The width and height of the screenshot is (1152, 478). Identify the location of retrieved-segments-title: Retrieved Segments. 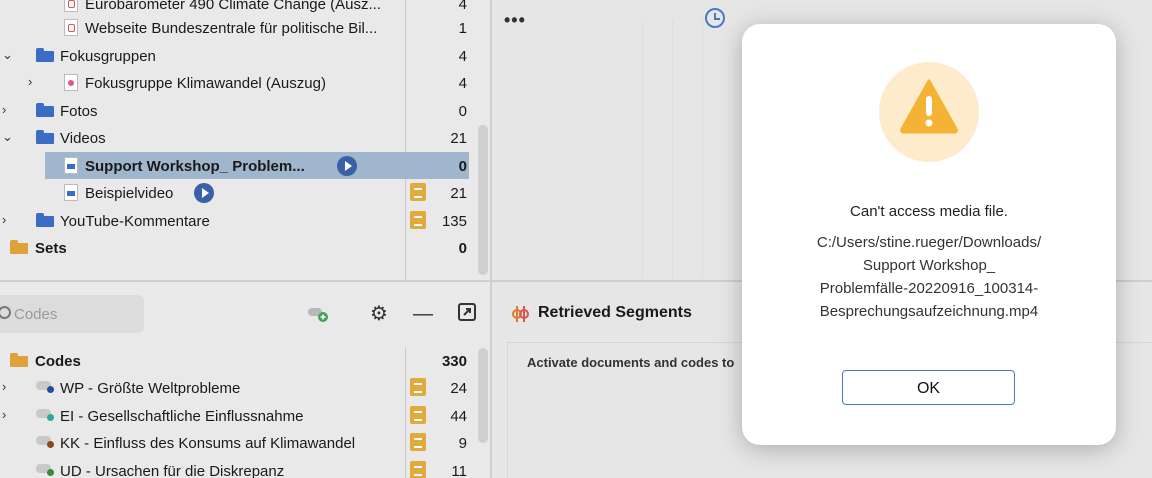
(615, 312).